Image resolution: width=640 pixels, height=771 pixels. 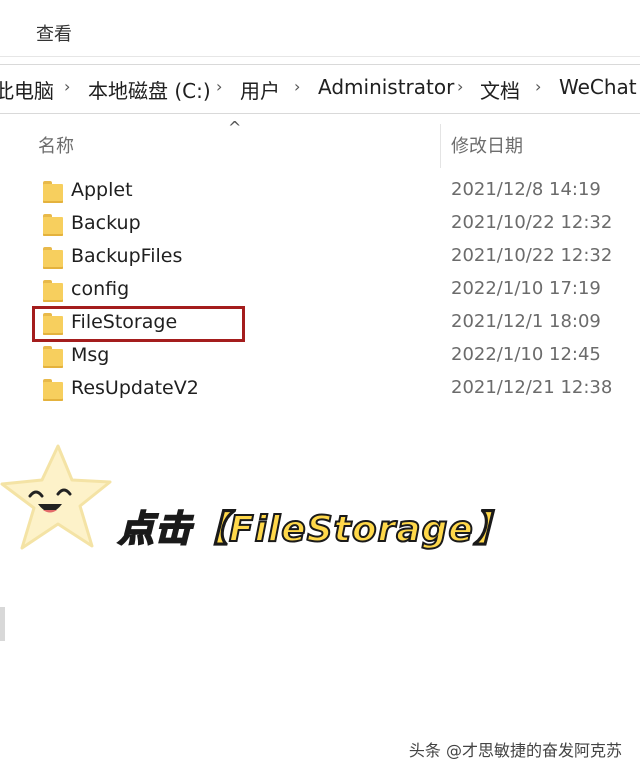 I want to click on file-modified-date: 2022/1/10 12:45, so click(x=526, y=354).